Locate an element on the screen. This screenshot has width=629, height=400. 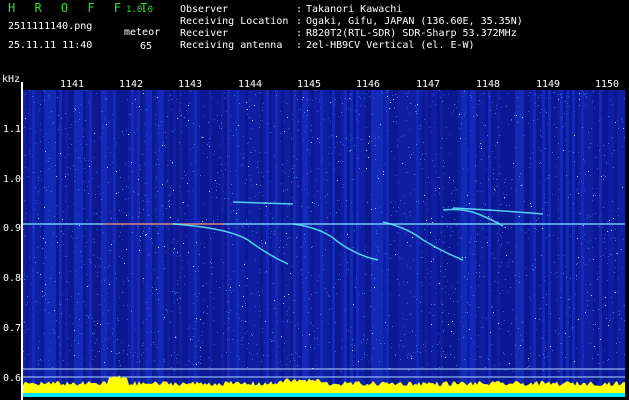
y-tick-label: 0.7 is located at coordinates (12, 328).